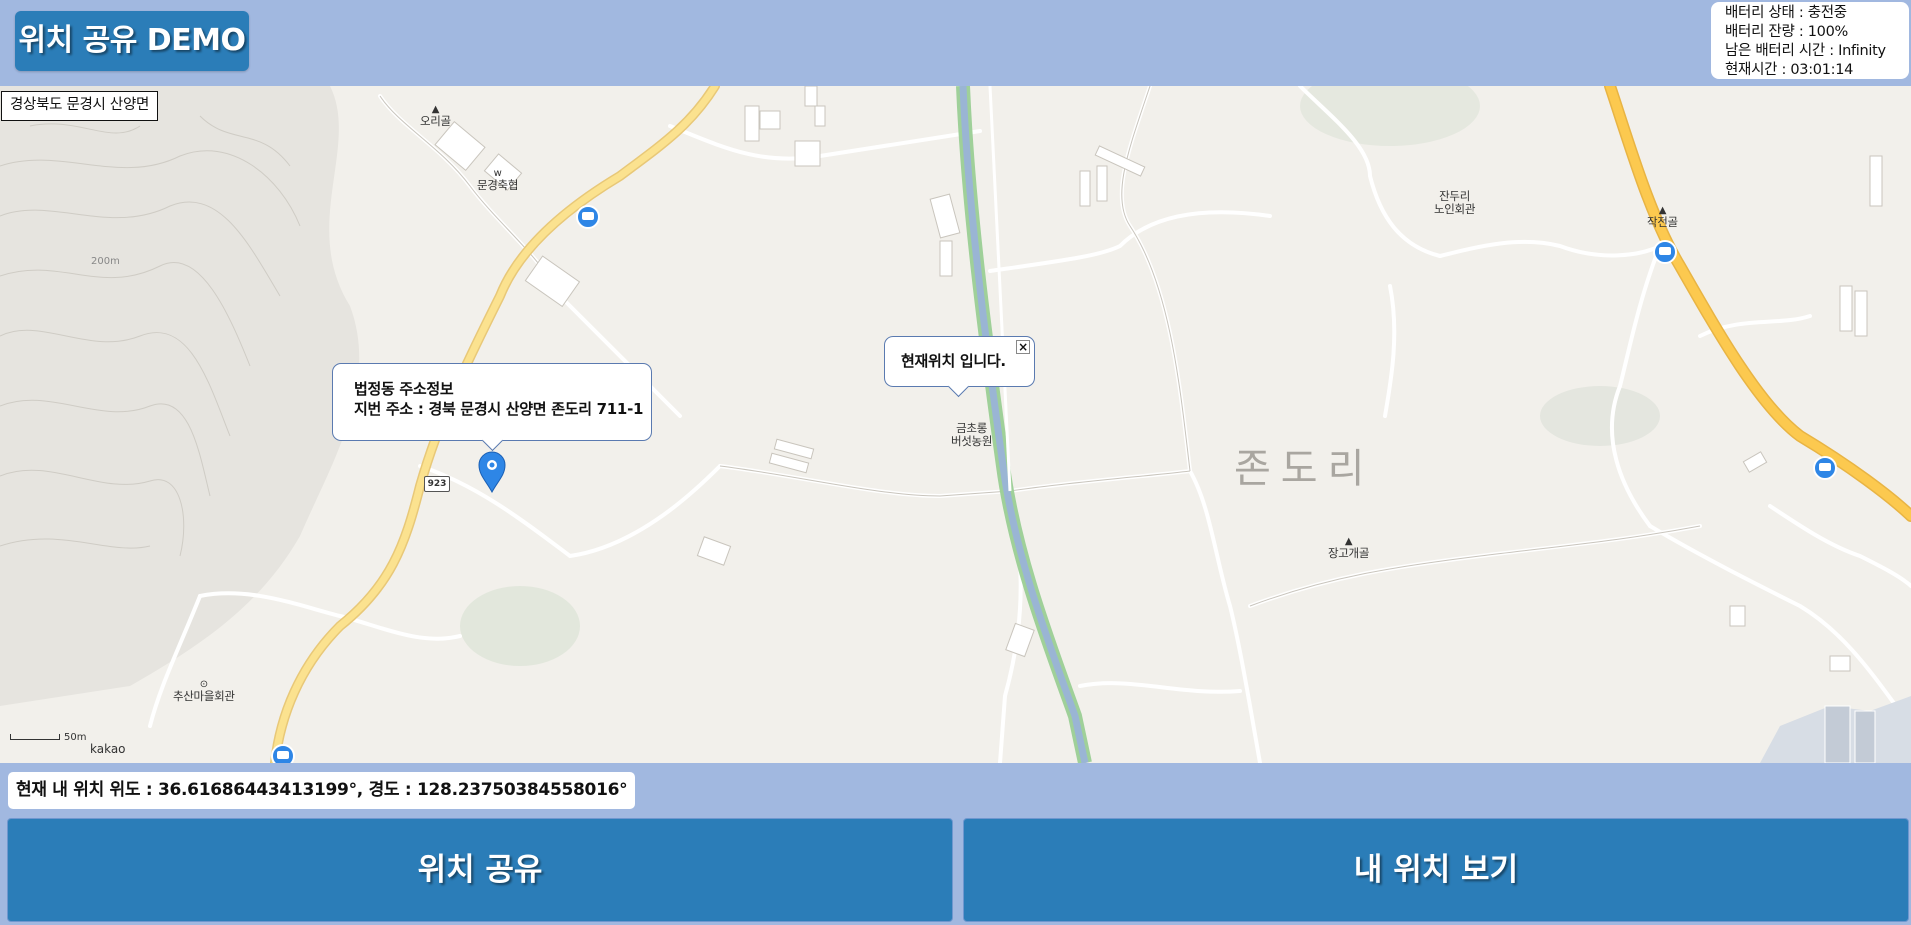  What do you see at coordinates (435, 116) in the screenshot?
I see `poi-origol: ▲ 오리골` at bounding box center [435, 116].